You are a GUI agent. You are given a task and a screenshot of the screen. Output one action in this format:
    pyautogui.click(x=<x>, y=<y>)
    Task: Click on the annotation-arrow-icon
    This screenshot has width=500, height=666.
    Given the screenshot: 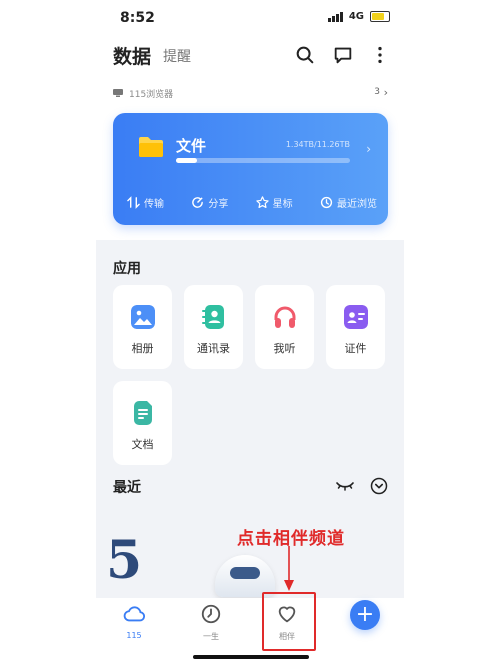 What is the action you would take?
    pyautogui.click(x=289, y=568)
    